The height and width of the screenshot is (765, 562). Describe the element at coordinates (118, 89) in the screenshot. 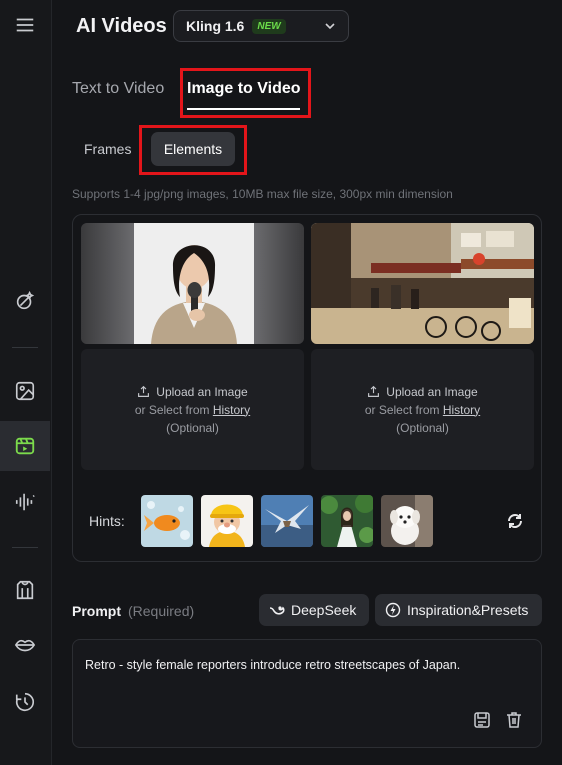

I see `tab-text-to-video: Text to Video` at that location.